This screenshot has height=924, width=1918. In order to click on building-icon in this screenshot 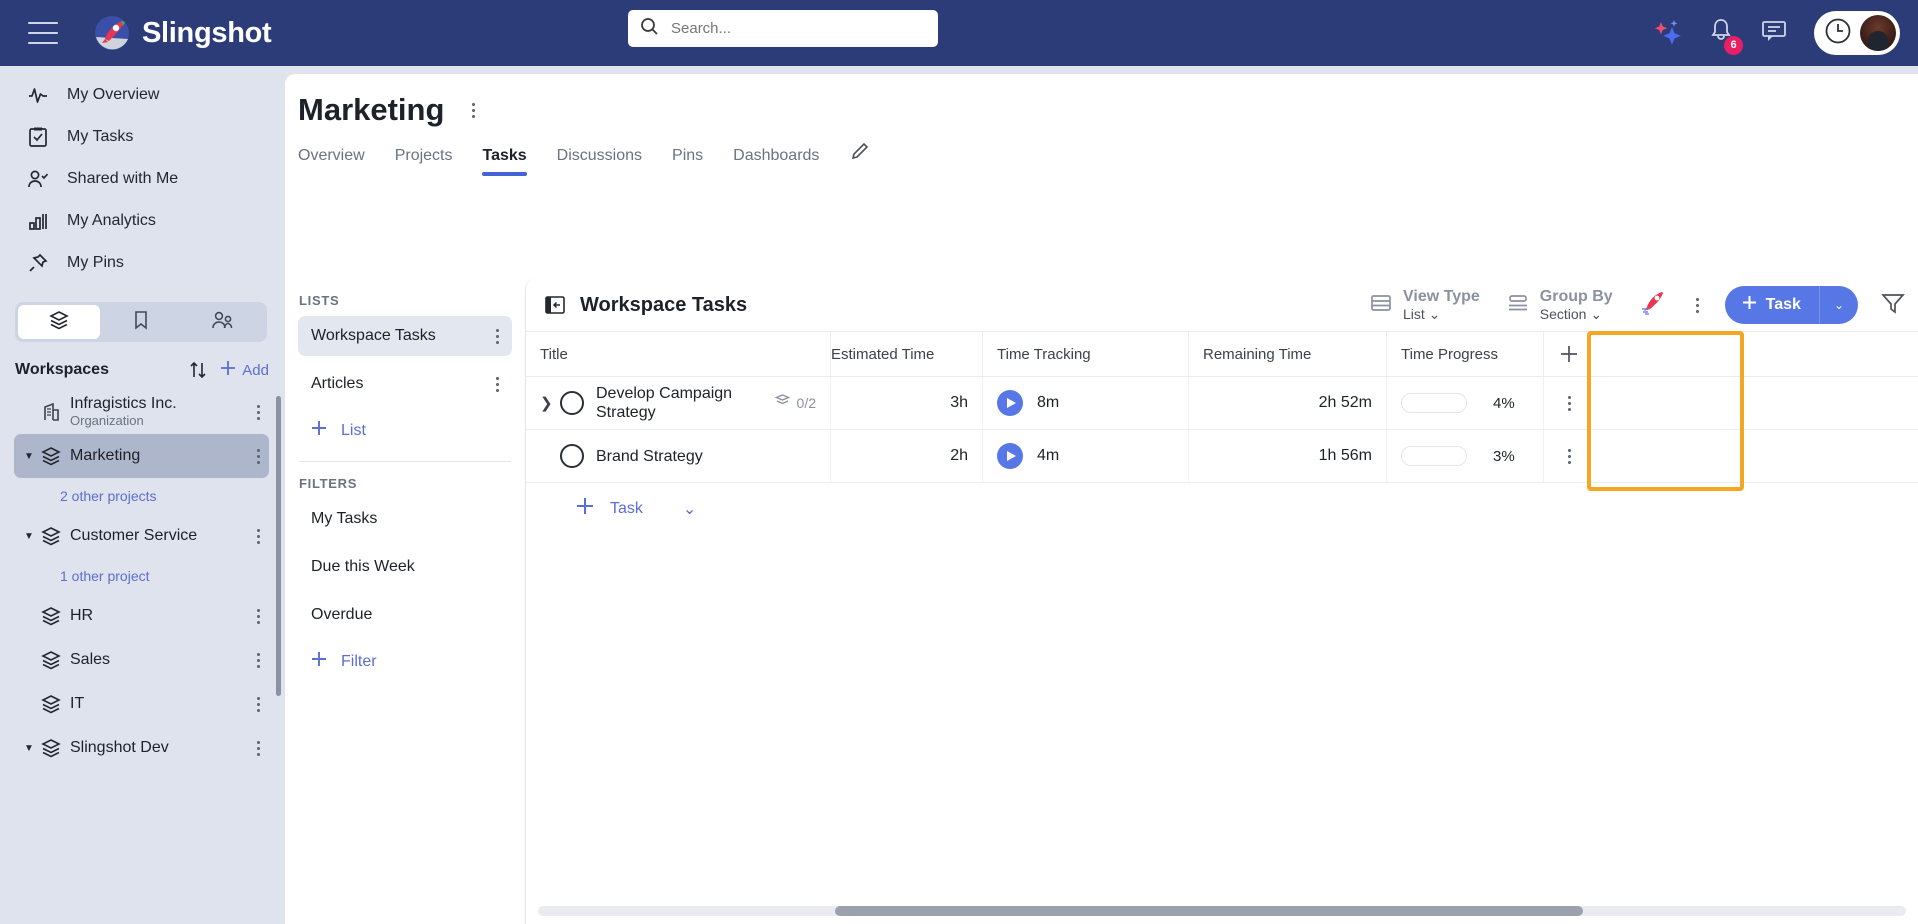, I will do `click(51, 412)`.